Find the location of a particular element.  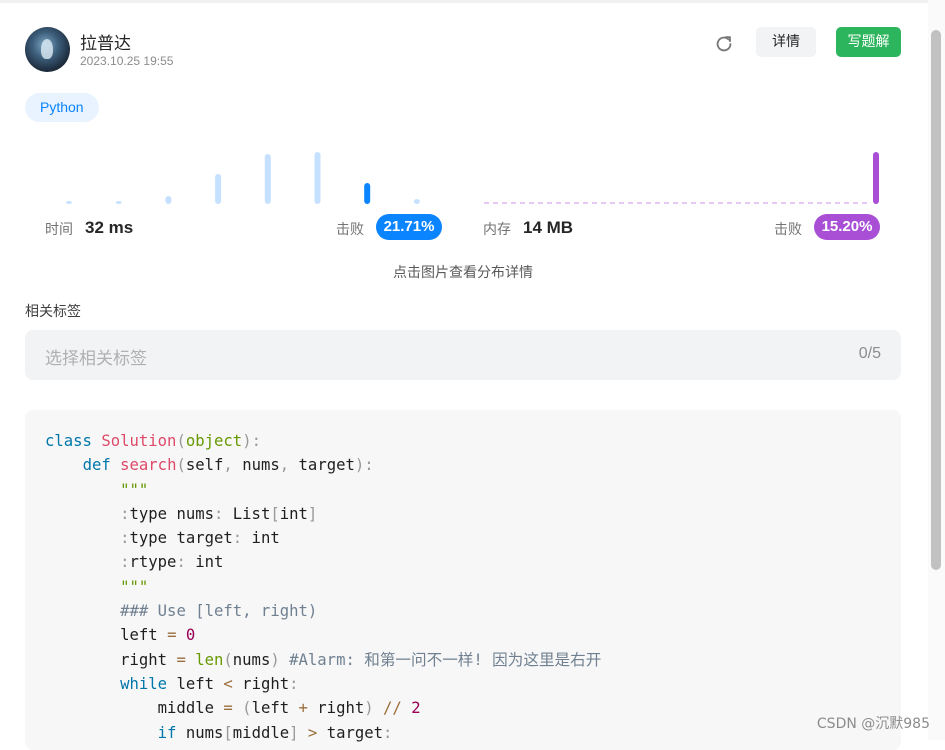

language-tag: Python is located at coordinates (62, 107).